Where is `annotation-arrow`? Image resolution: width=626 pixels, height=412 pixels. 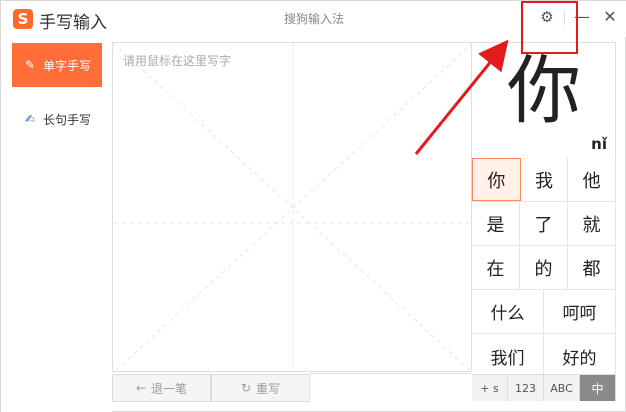 annotation-arrow is located at coordinates (461, 97).